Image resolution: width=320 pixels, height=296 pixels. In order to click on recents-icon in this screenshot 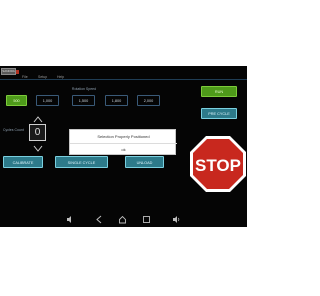, I will do `click(146, 219)`.